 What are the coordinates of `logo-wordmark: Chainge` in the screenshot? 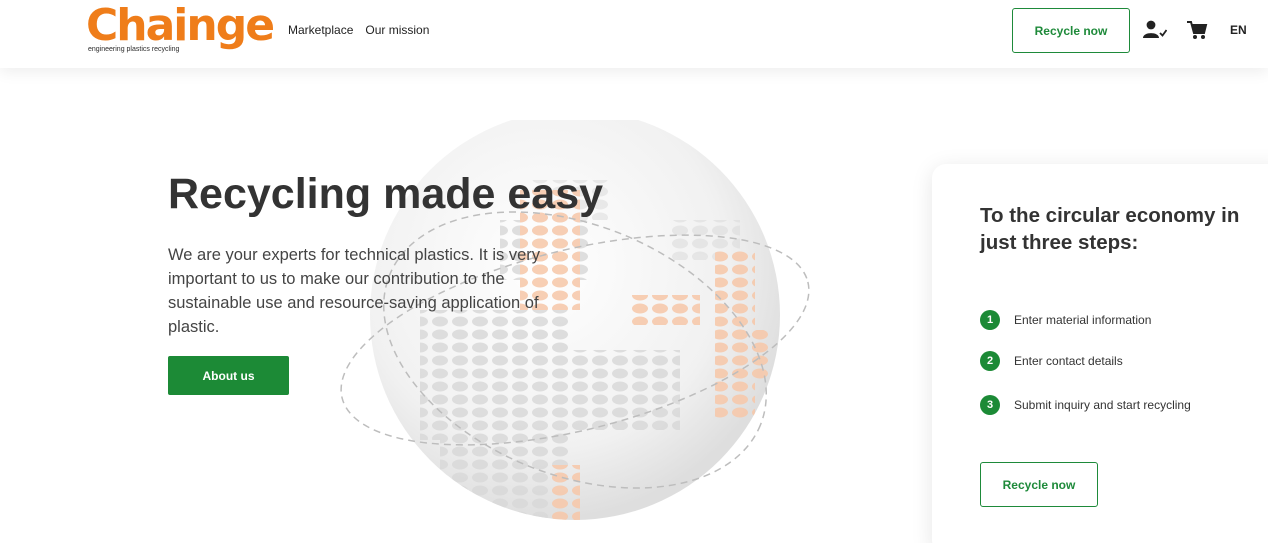 It's located at (180, 25).